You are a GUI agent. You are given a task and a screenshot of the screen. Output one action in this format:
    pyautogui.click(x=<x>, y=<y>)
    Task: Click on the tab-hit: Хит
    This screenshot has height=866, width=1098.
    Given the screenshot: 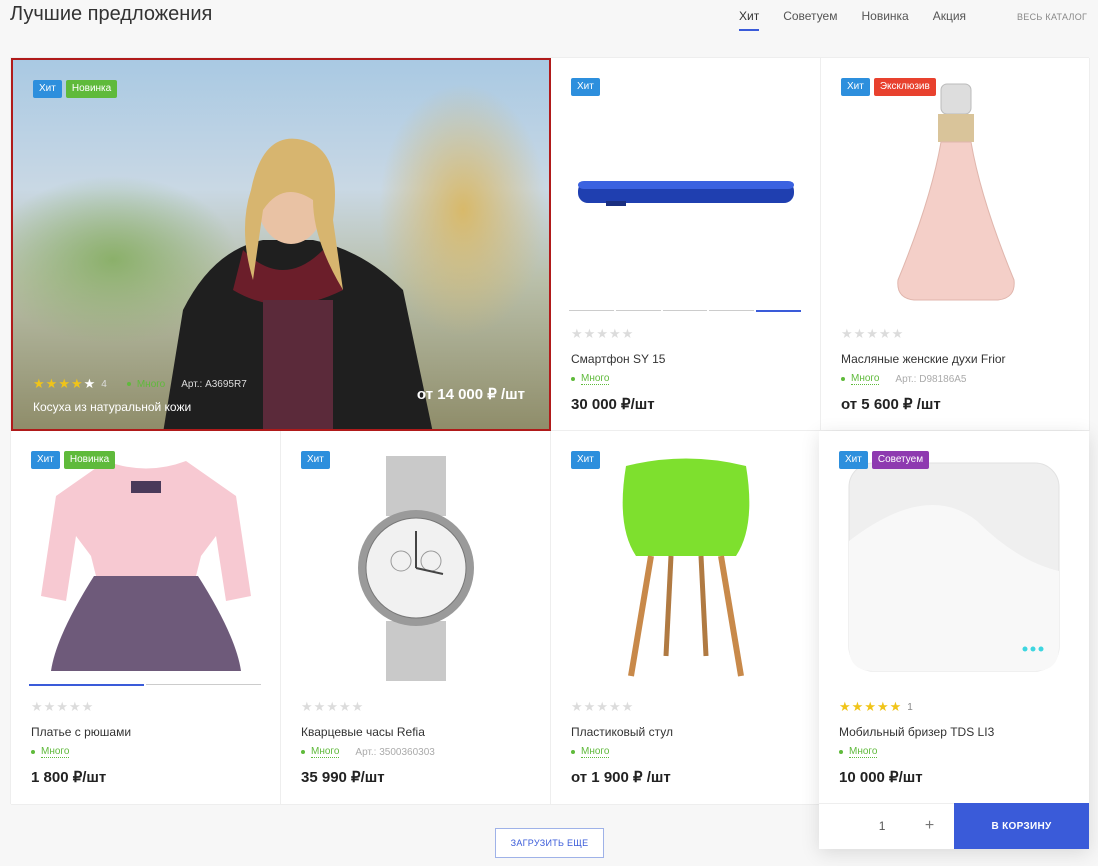 What is the action you would take?
    pyautogui.click(x=749, y=20)
    